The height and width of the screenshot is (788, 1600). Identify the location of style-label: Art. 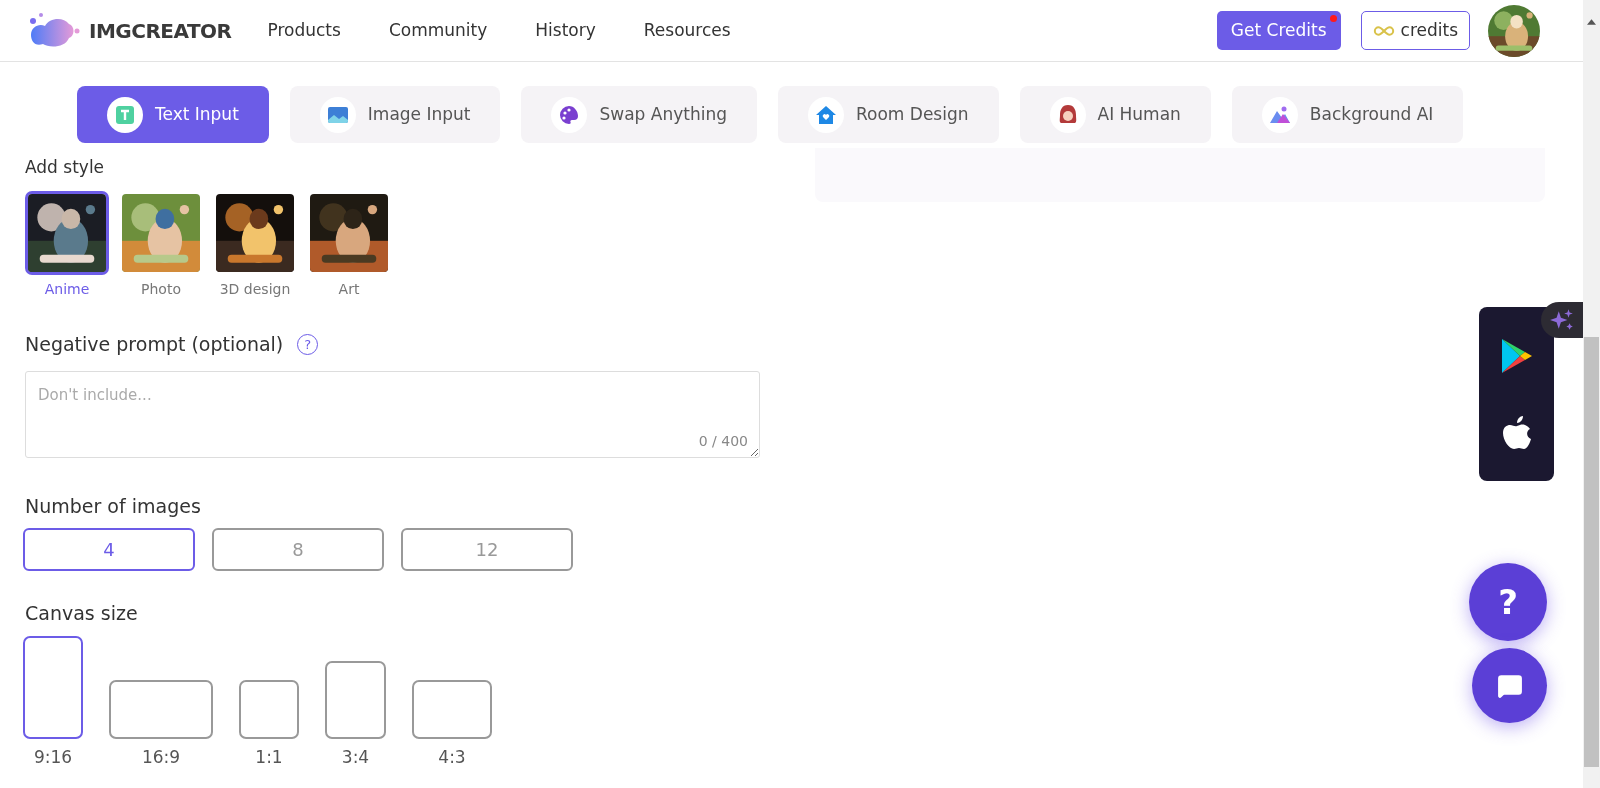
(349, 289).